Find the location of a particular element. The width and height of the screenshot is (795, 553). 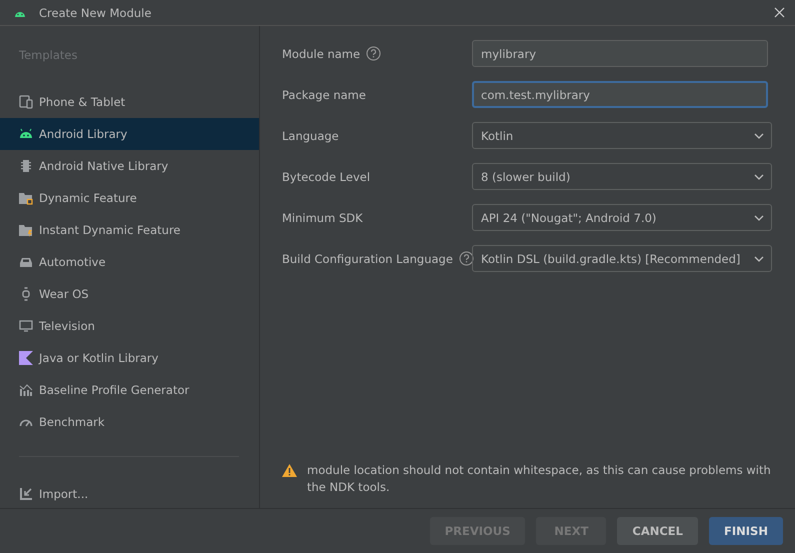

warning-message: module location should not contain whitespace, as this can cause problems with the NDK tools. is located at coordinates (539, 479).